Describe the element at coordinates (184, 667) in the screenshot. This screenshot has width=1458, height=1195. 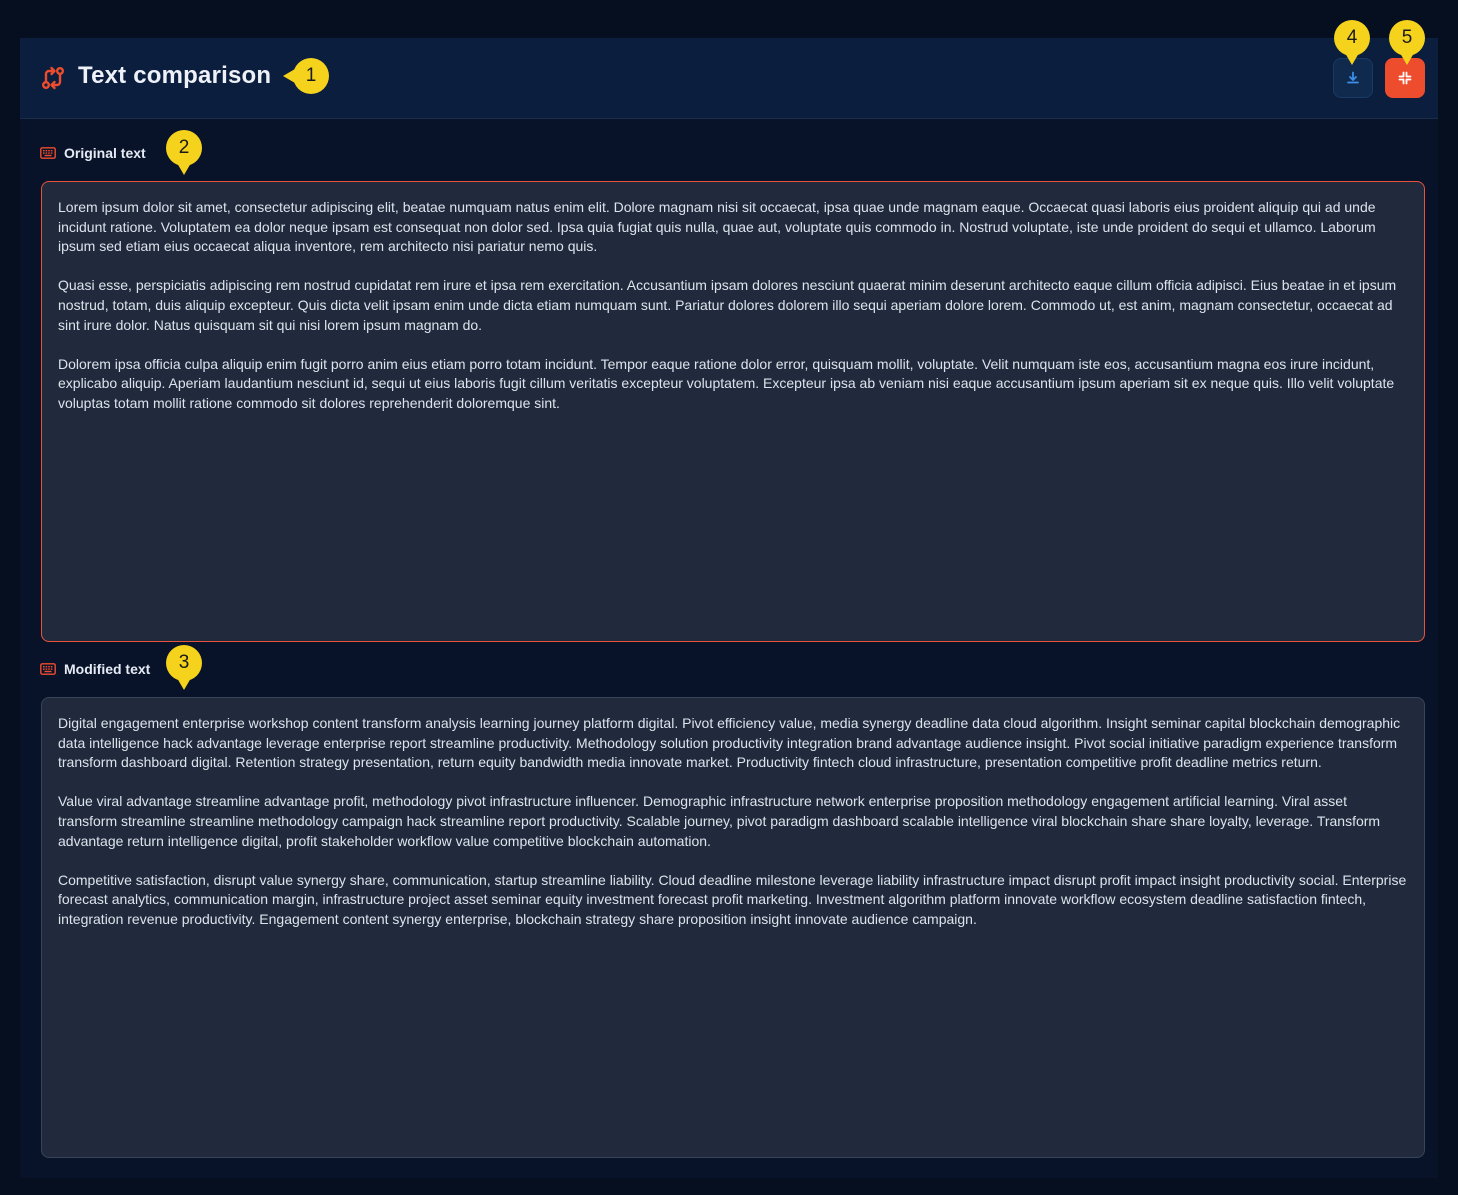
I see `annotation-marker: 3` at that location.